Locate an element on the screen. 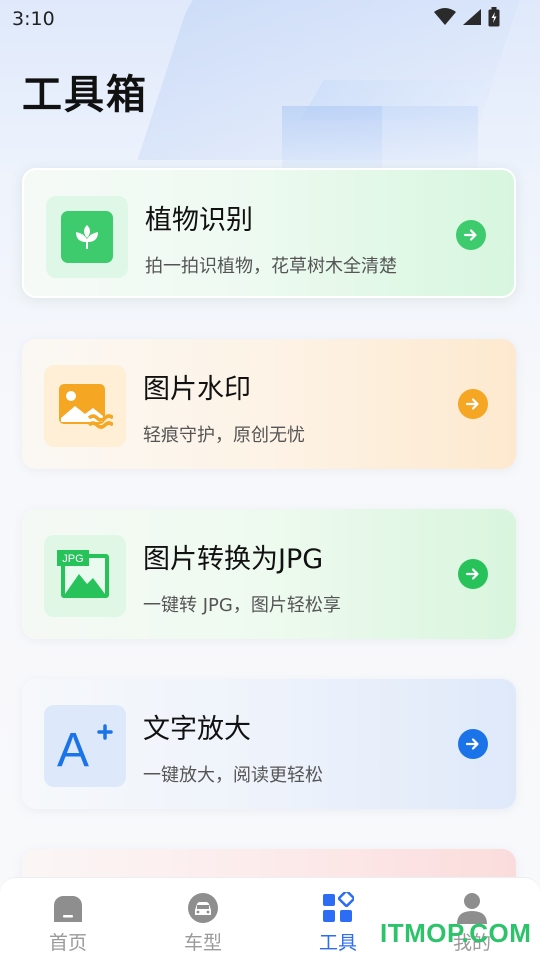 This screenshot has width=540, height=960. card-title: 图片转换为JPG is located at coordinates (233, 559).